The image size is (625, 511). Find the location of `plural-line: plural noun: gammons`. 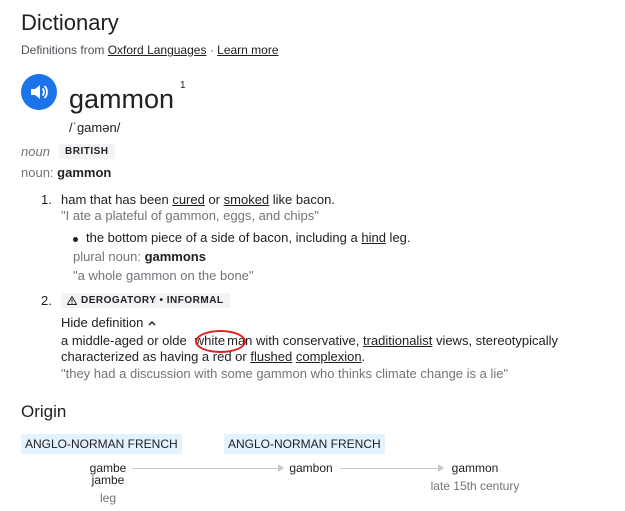

plural-line: plural noun: gammons is located at coordinates (139, 256).